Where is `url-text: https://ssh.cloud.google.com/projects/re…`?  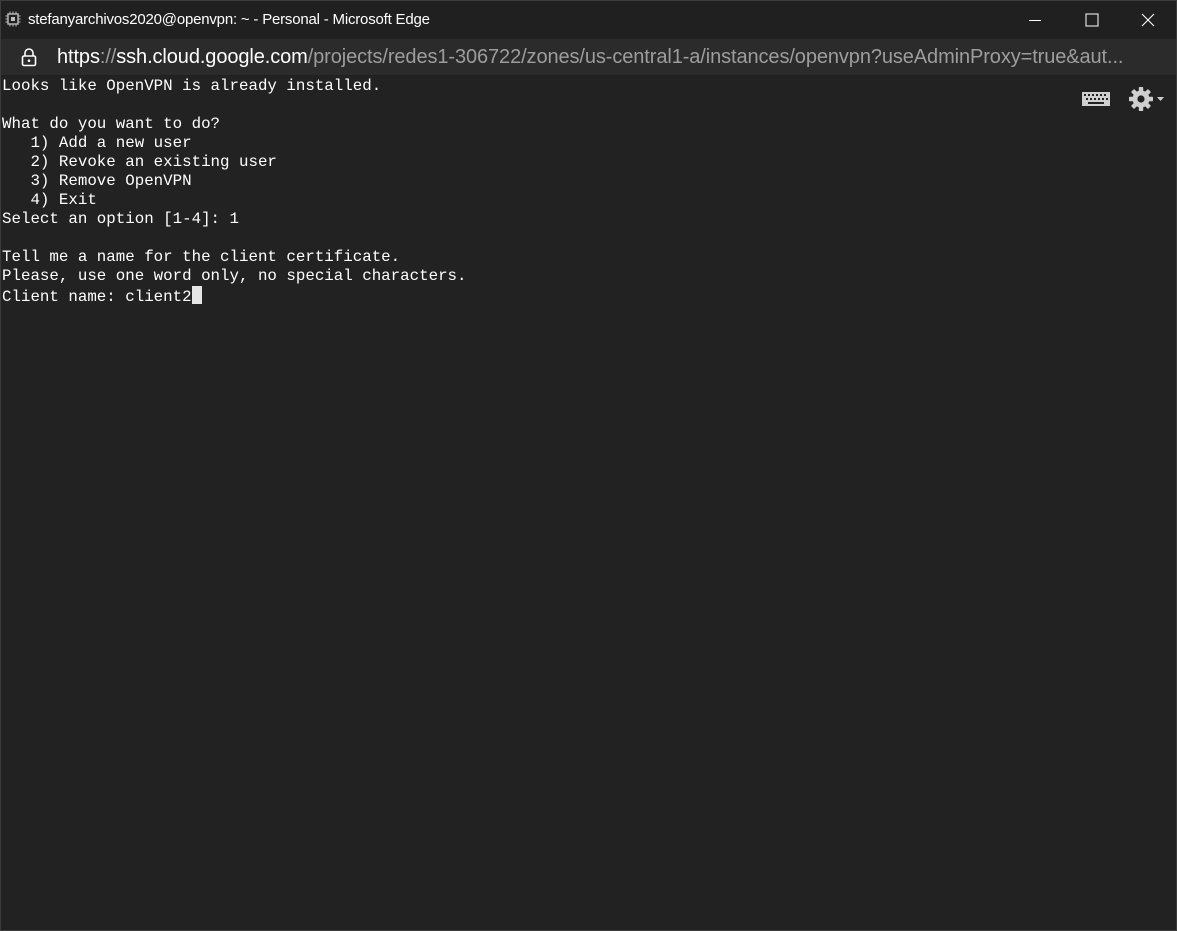
url-text: https://ssh.cloud.google.com/projects/re… is located at coordinates (607, 57).